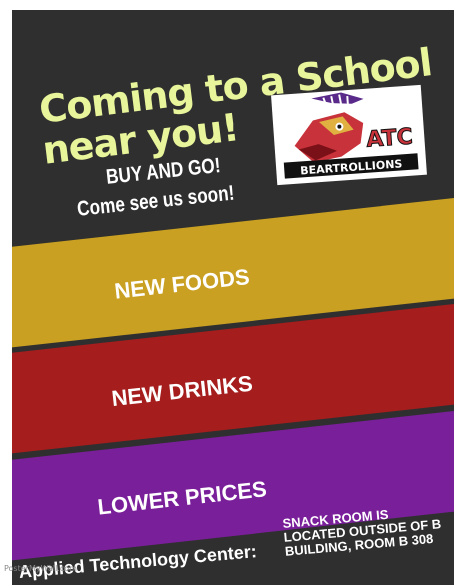  Describe the element at coordinates (156, 201) in the screenshot. I see `subtext-come-see-us: Come see us soon!` at that location.